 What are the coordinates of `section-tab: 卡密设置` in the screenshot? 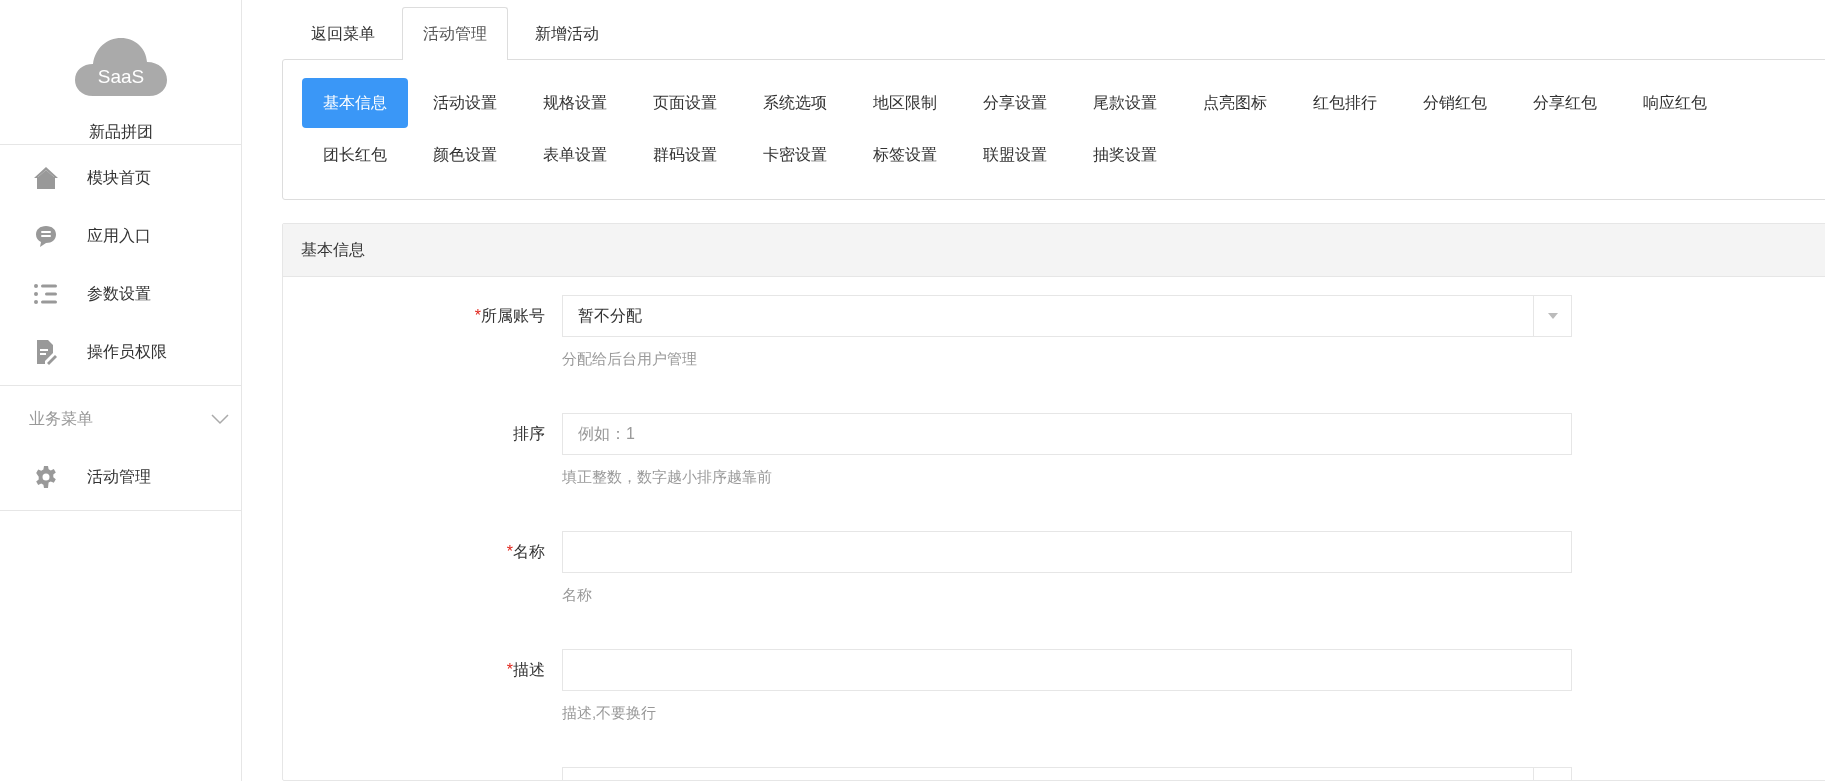 It's located at (795, 155).